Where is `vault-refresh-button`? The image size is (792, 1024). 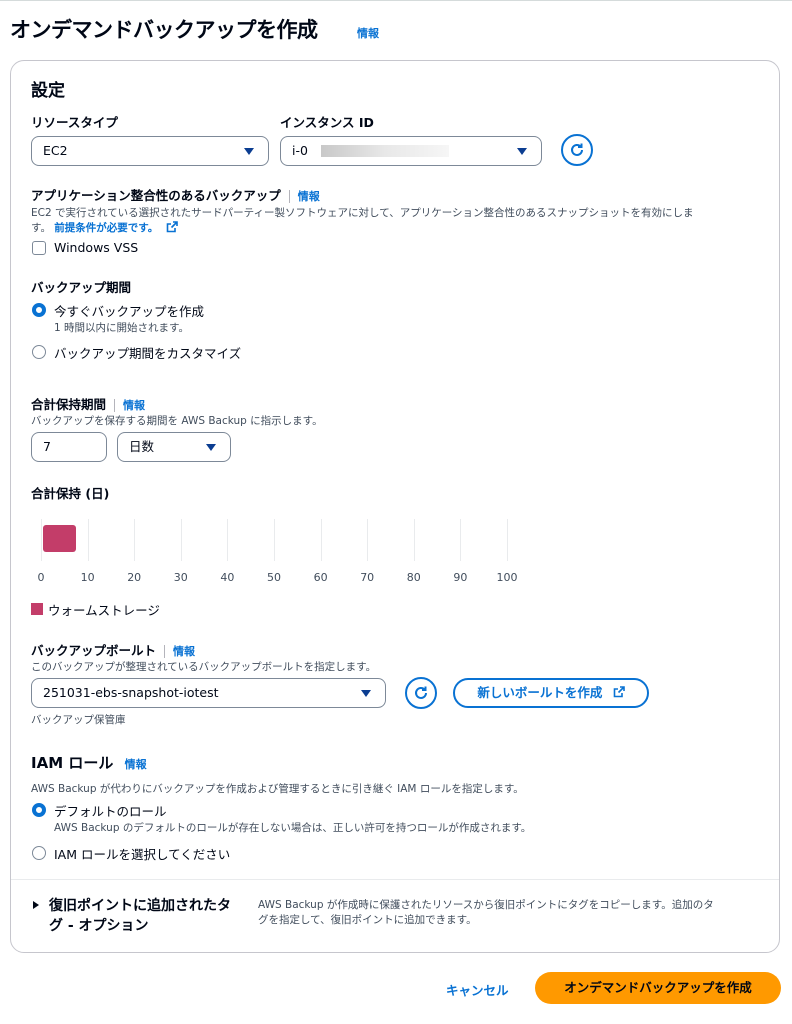
vault-refresh-button is located at coordinates (421, 693).